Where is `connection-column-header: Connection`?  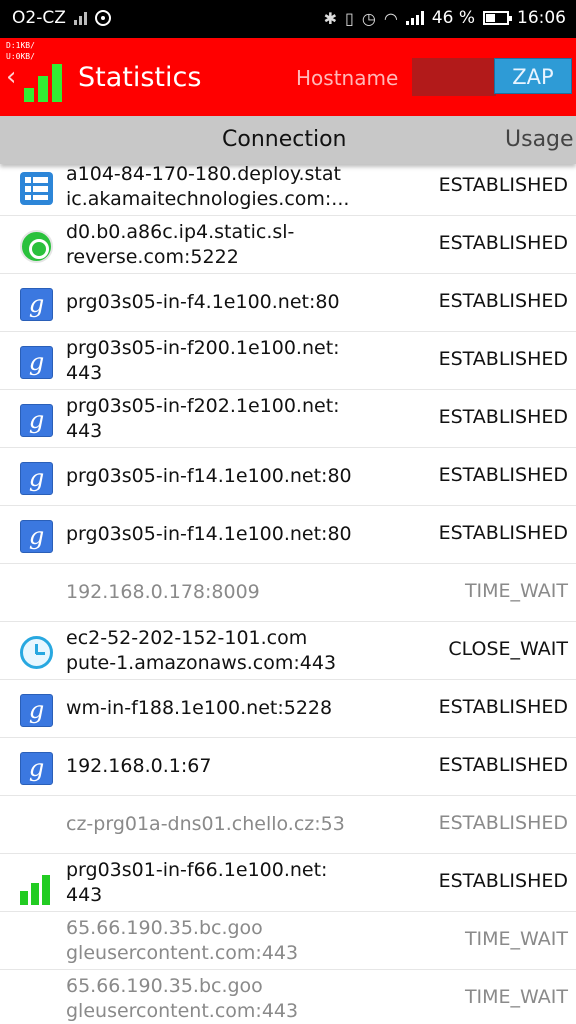
connection-column-header: Connection is located at coordinates (284, 139).